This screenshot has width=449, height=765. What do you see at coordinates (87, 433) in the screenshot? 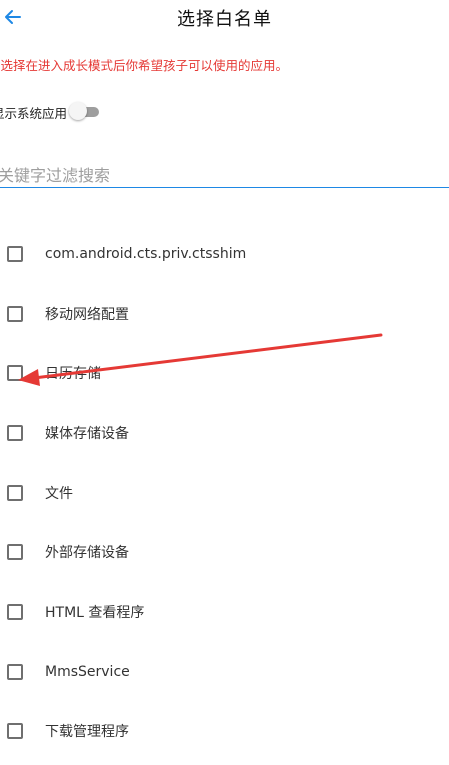
I see `app-label: 媒体存储设备` at bounding box center [87, 433].